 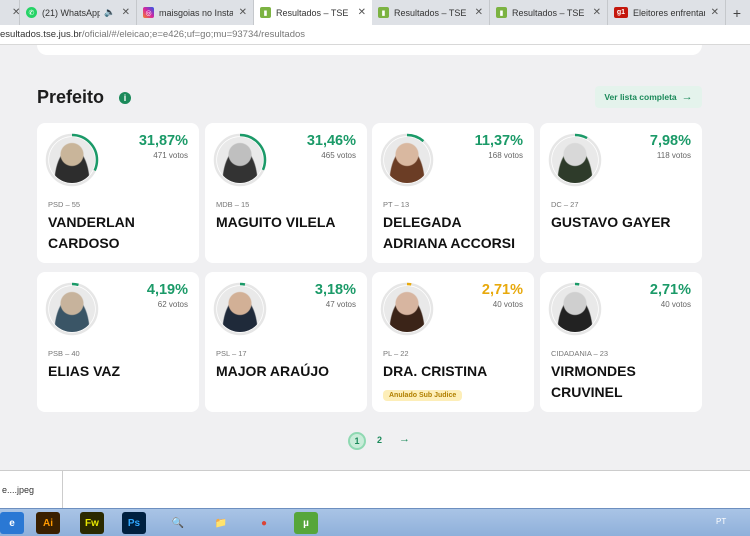 I want to click on candidate-name: ELIAS VAZ, so click(x=84, y=371).